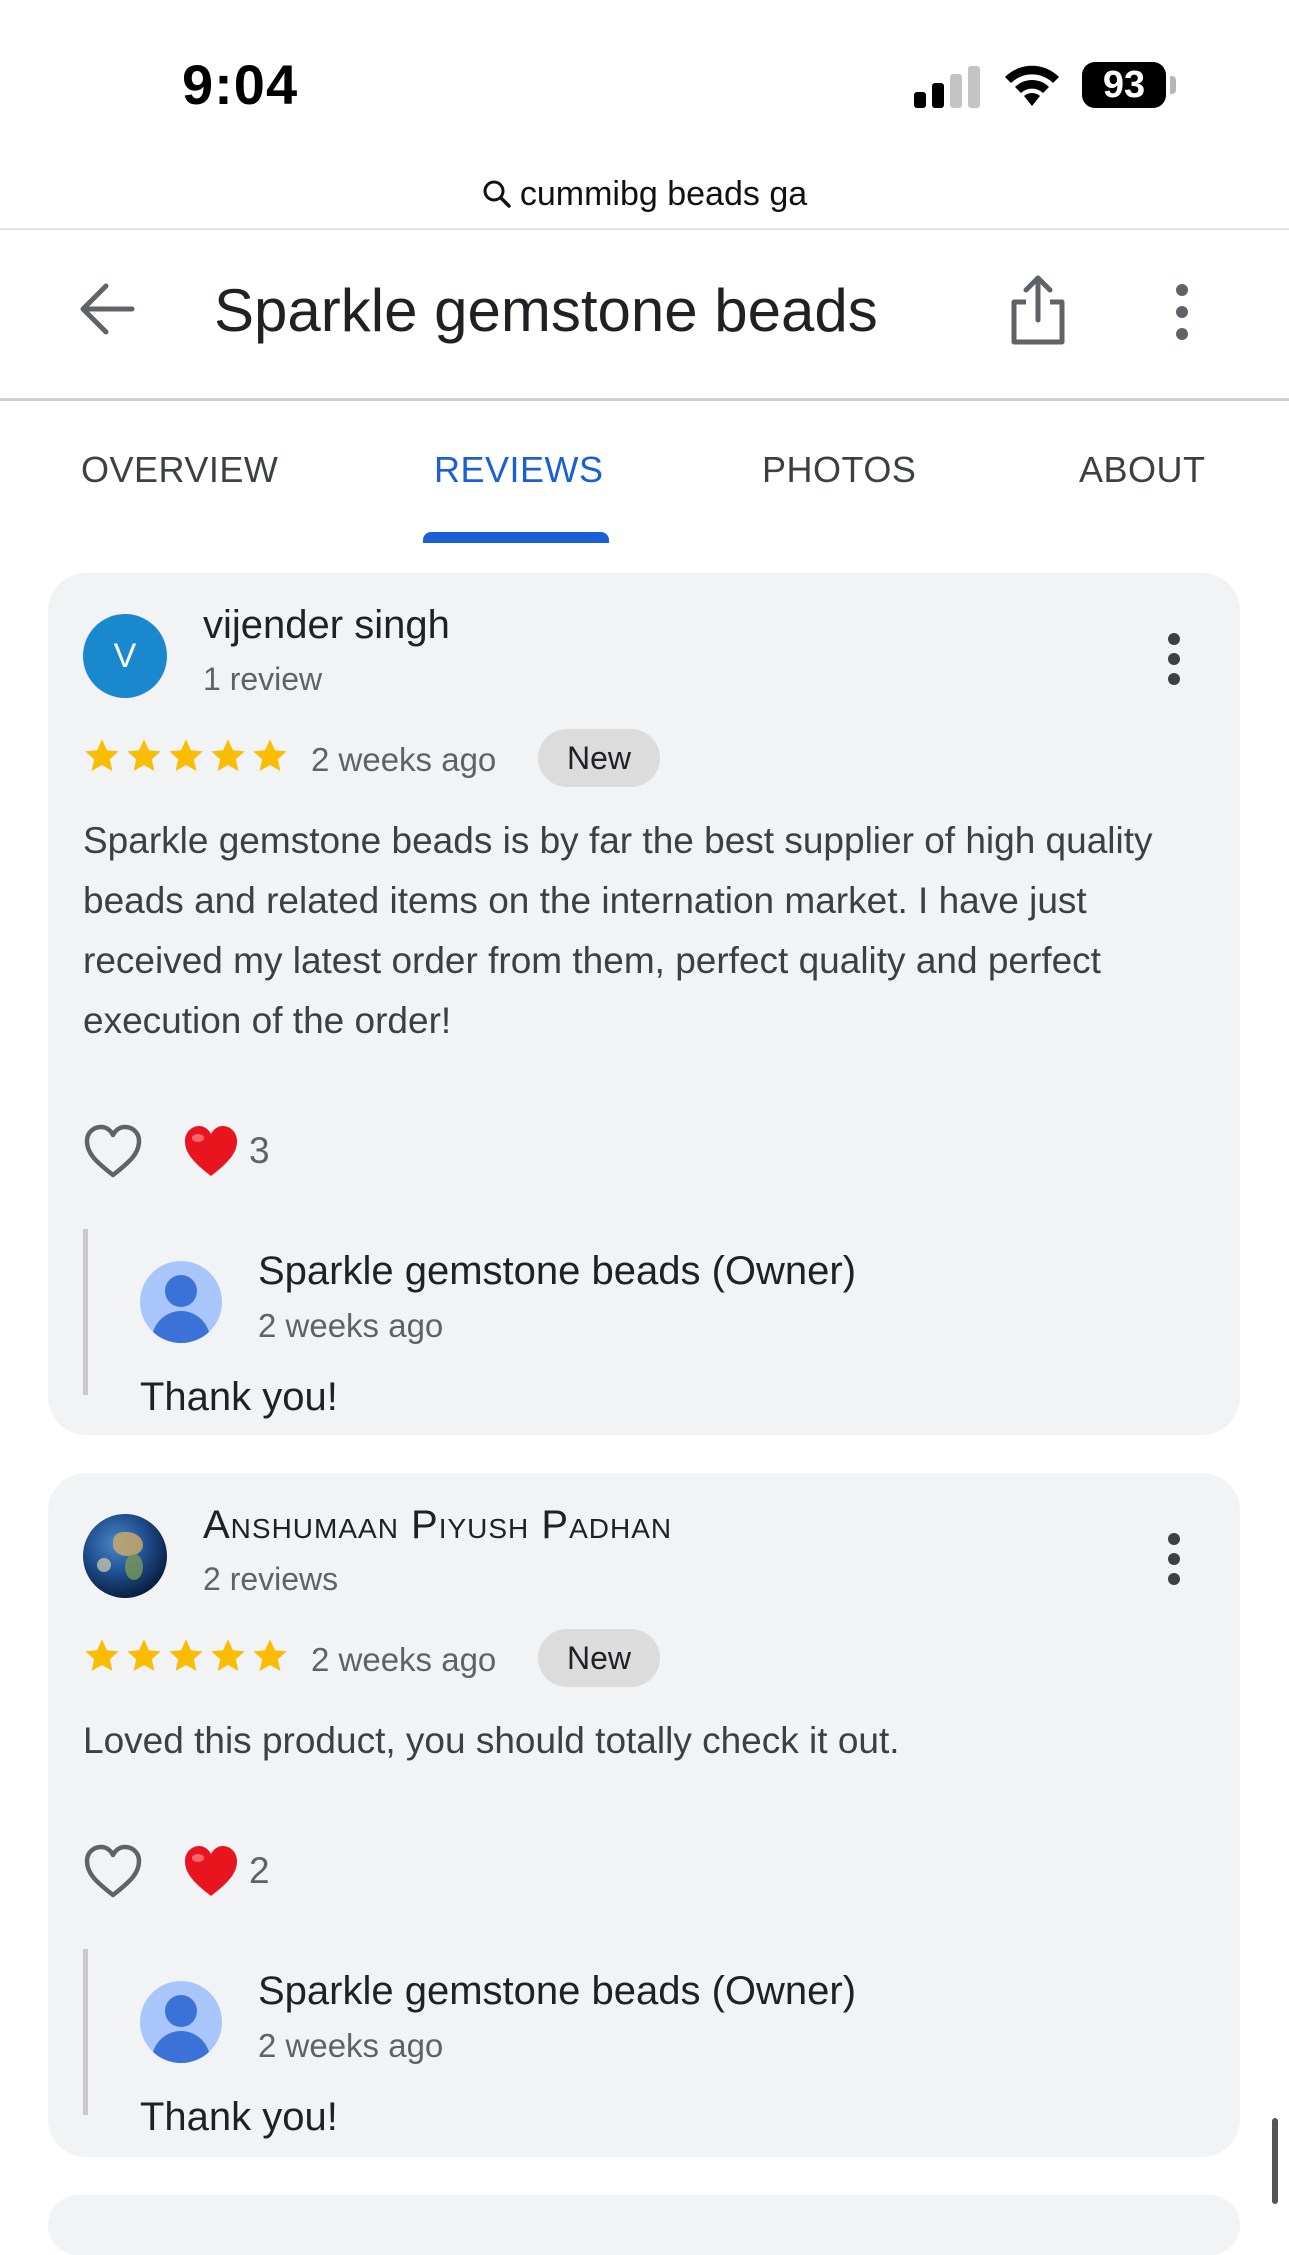 This screenshot has width=1289, height=2255. I want to click on reviewer-name: vijender singh, so click(326, 625).